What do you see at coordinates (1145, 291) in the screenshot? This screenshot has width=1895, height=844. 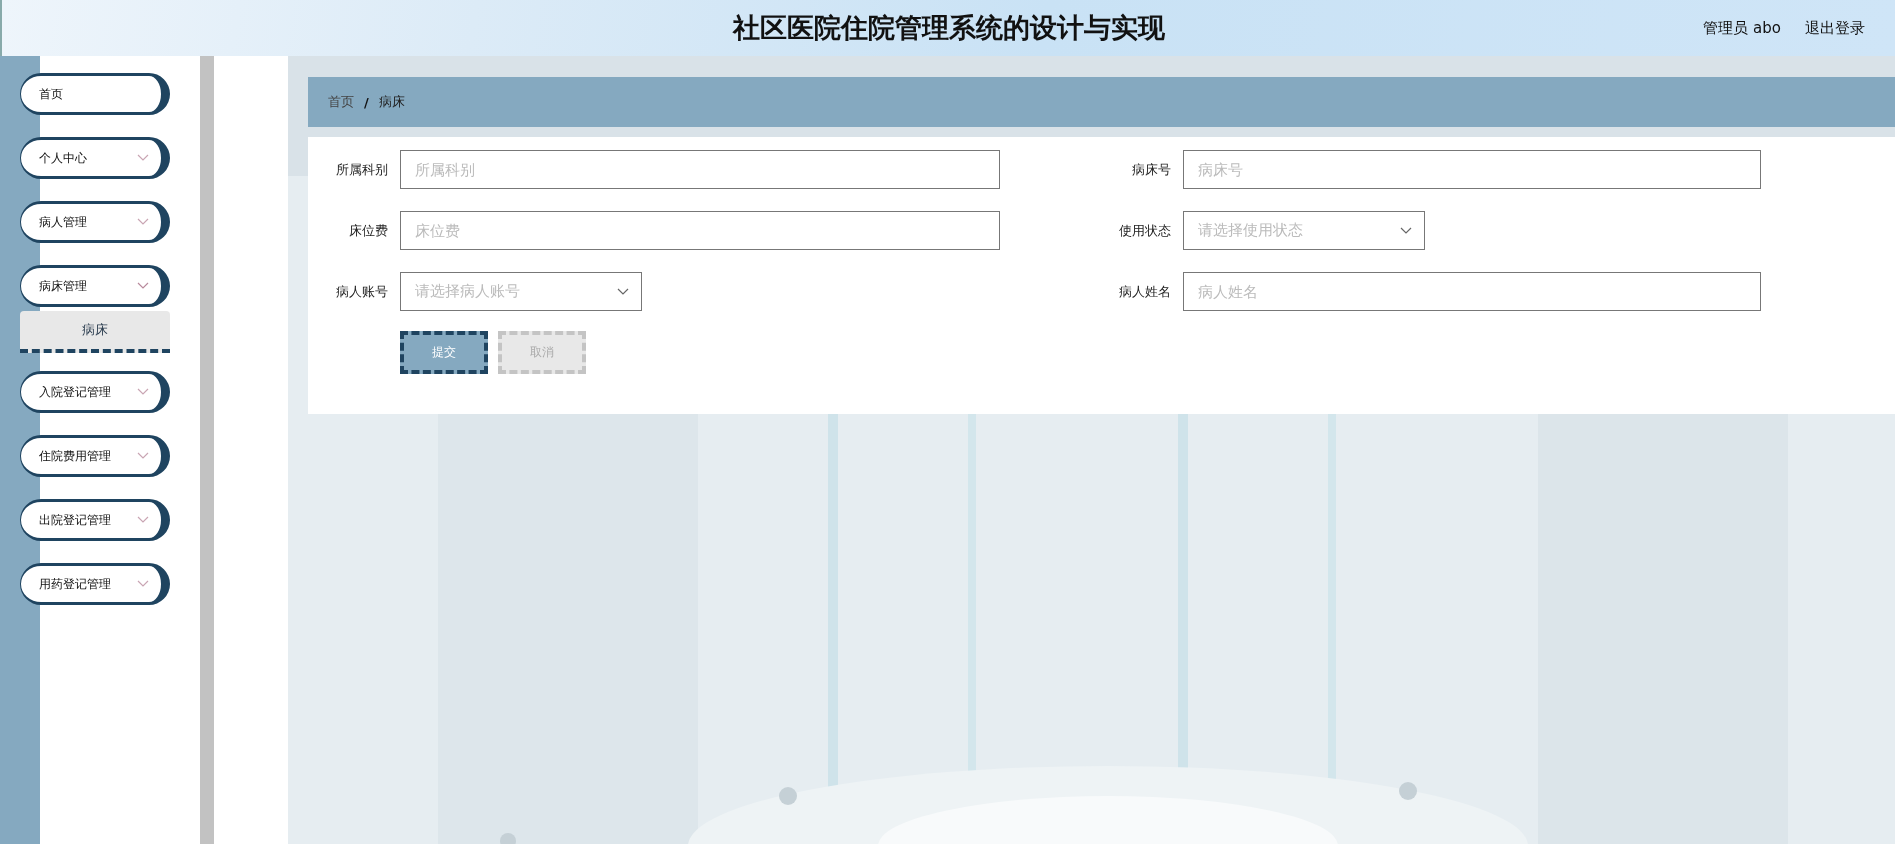 I see `field-label: 病人姓名` at bounding box center [1145, 291].